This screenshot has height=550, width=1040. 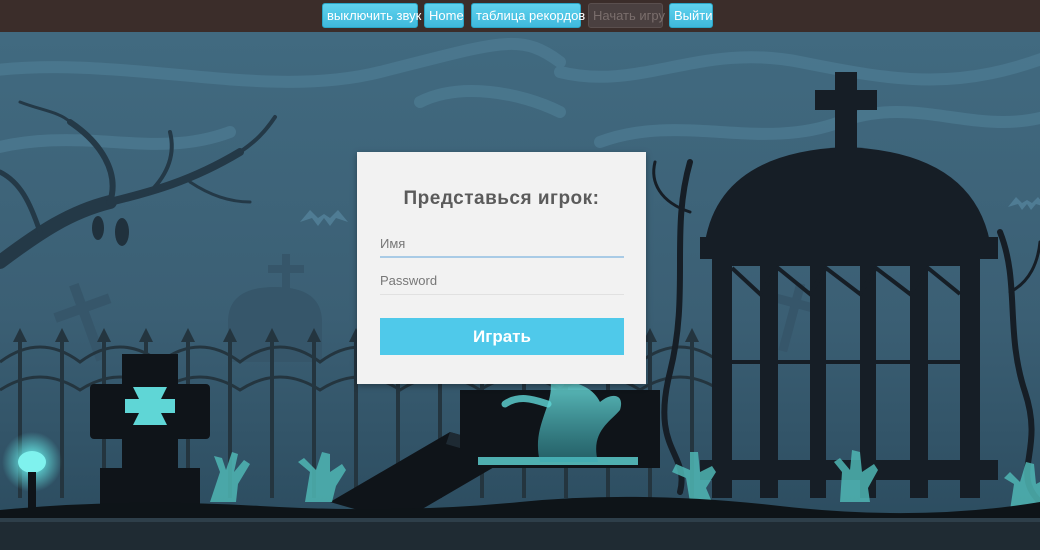 I want to click on mute-sound-button: выключить звук, so click(x=371, y=15).